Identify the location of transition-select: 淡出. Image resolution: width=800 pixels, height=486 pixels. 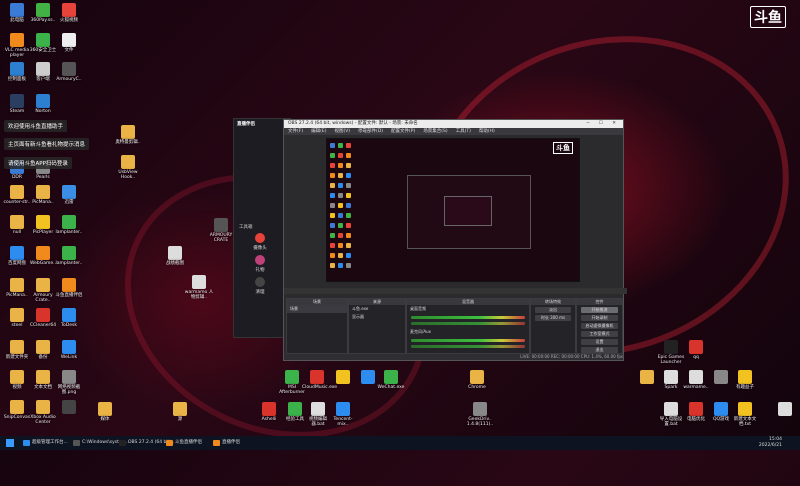
(553, 310).